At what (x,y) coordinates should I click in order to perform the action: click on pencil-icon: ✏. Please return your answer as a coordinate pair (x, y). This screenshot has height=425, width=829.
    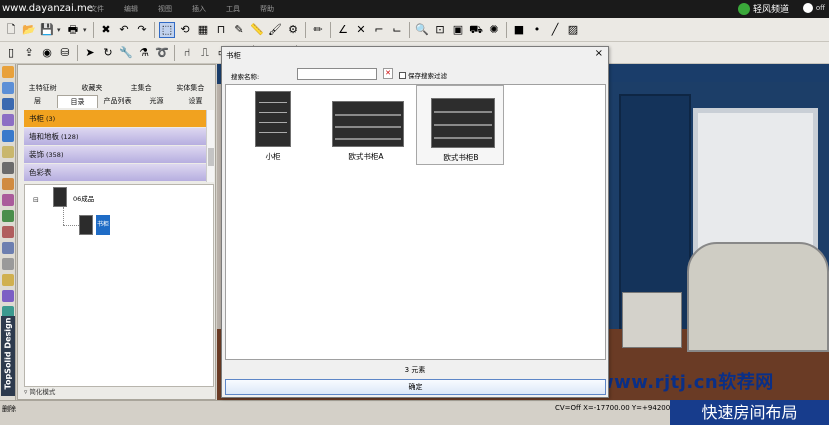
    Looking at the image, I should click on (318, 30).